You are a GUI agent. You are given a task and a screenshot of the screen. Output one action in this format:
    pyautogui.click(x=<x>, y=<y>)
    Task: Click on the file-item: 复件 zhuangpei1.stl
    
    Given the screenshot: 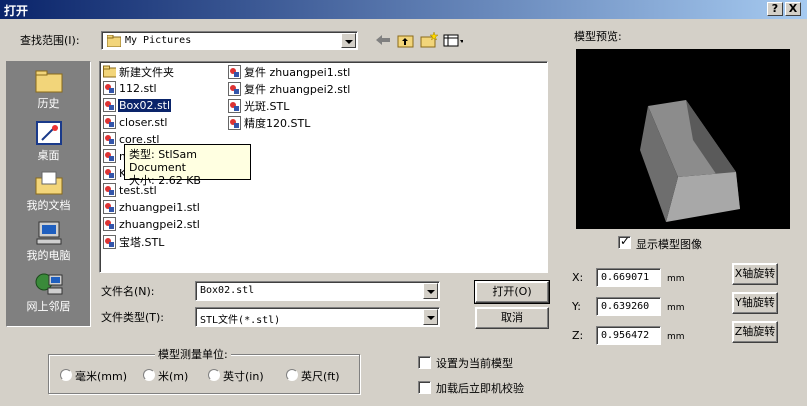 What is the action you would take?
    pyautogui.click(x=289, y=72)
    